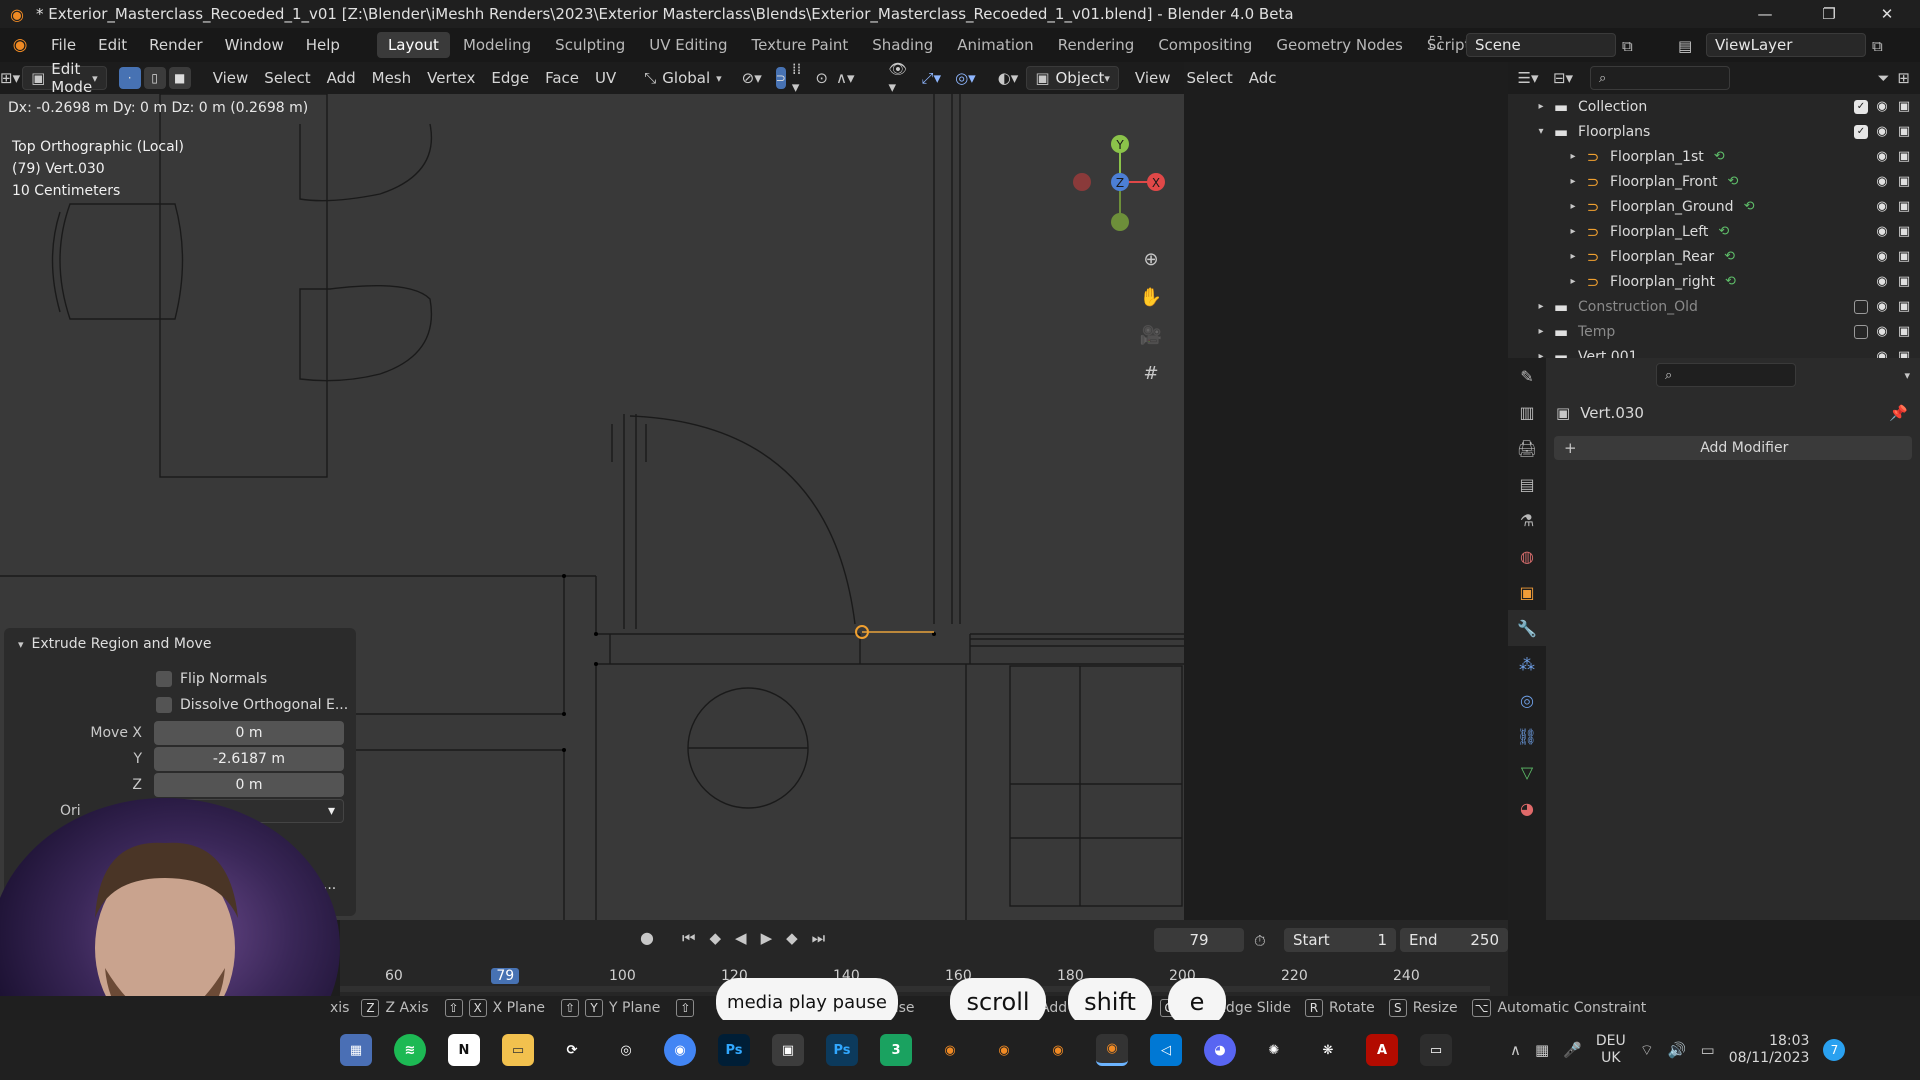 This screenshot has height=1080, width=1920. What do you see at coordinates (780, 78) in the screenshot?
I see `snap-toggle-icon: ⊃` at bounding box center [780, 78].